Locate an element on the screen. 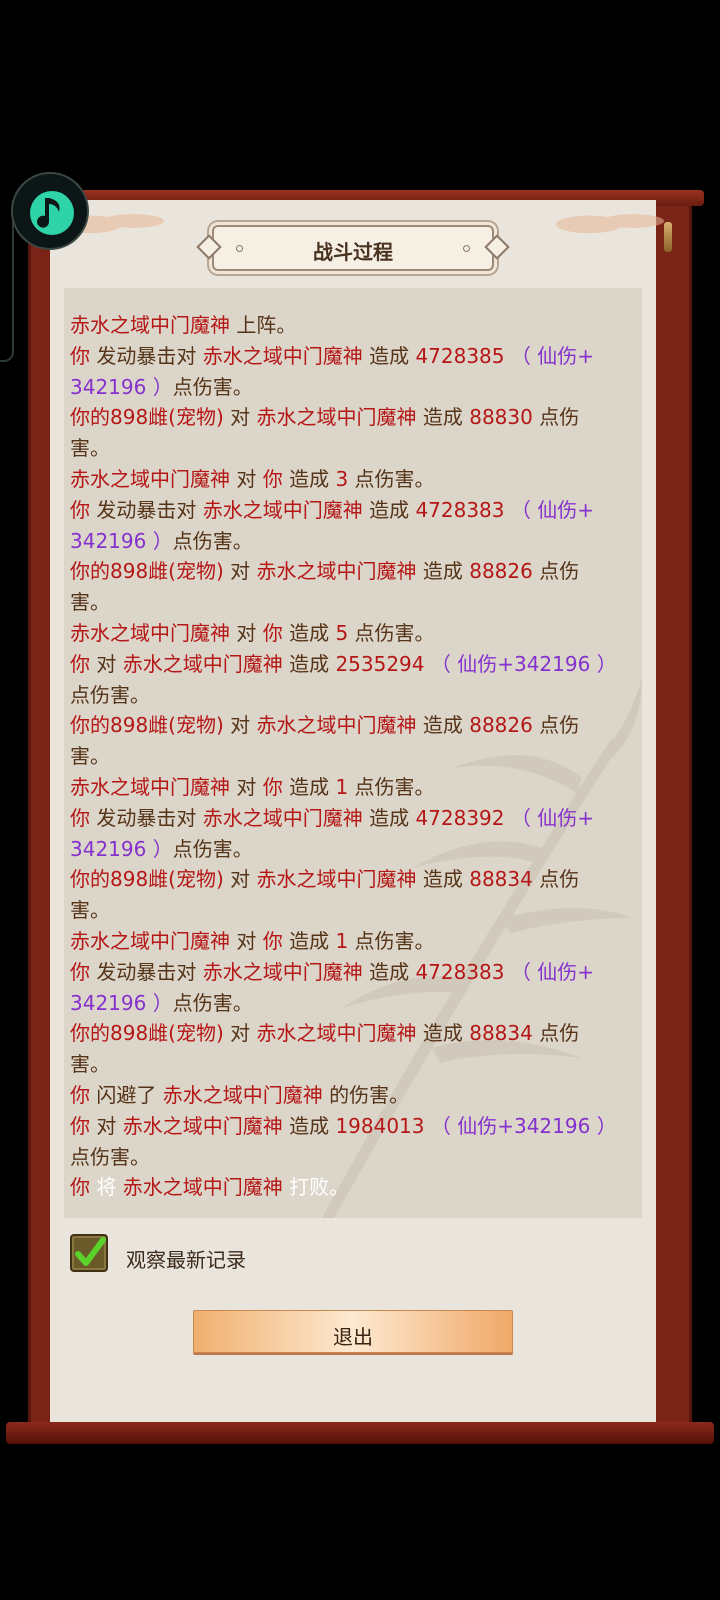 This screenshot has height=1600, width=720. log-line: 你 闪避了 赤水之域中门魔神 的伤害。 is located at coordinates (350, 1095).